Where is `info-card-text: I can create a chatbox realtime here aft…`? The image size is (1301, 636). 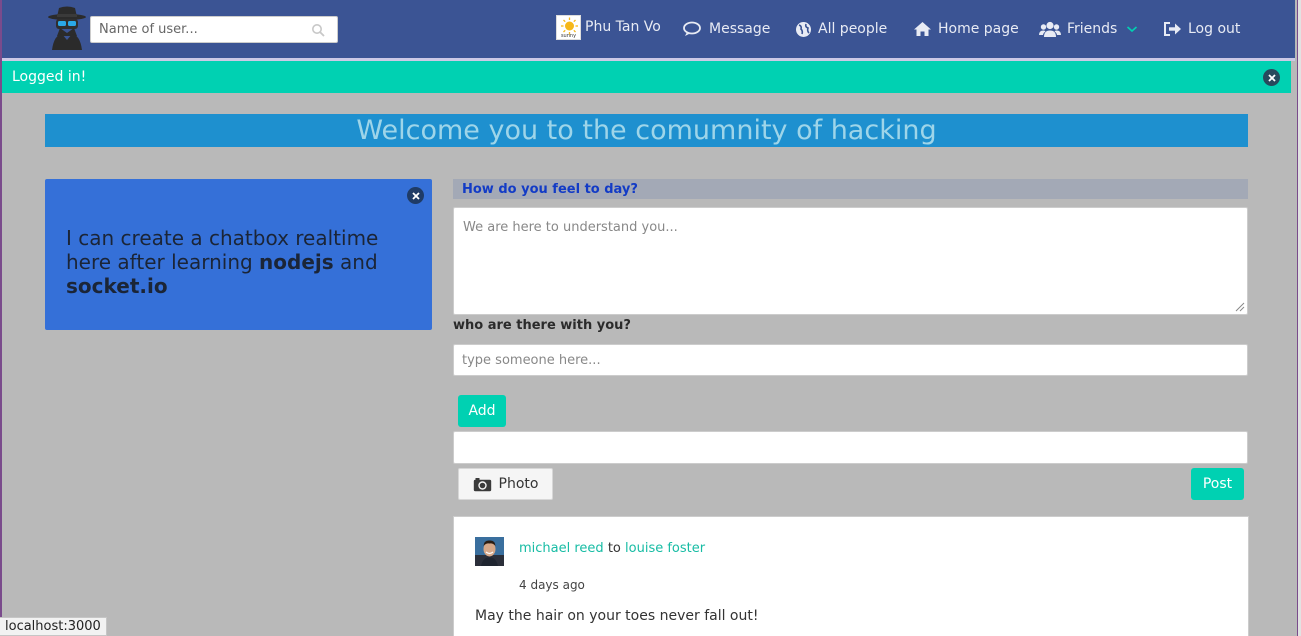 info-card-text: I can create a chatbox realtime here aft… is located at coordinates (239, 262).